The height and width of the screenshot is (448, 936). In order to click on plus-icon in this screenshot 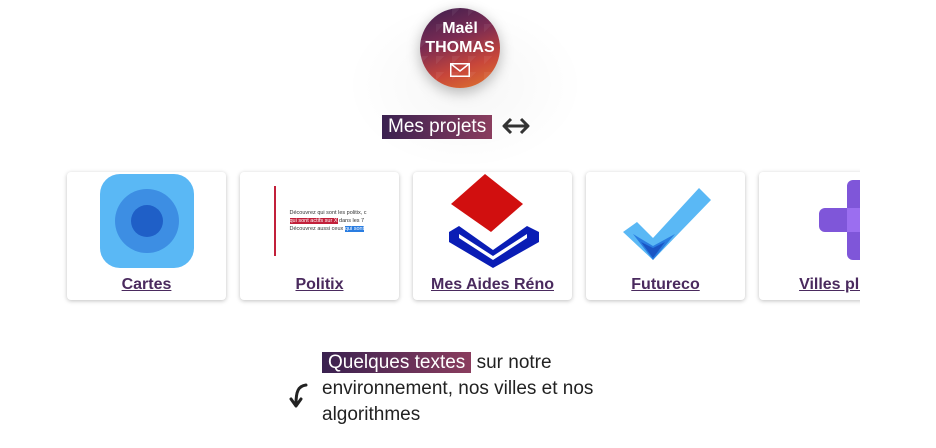, I will do `click(839, 220)`.